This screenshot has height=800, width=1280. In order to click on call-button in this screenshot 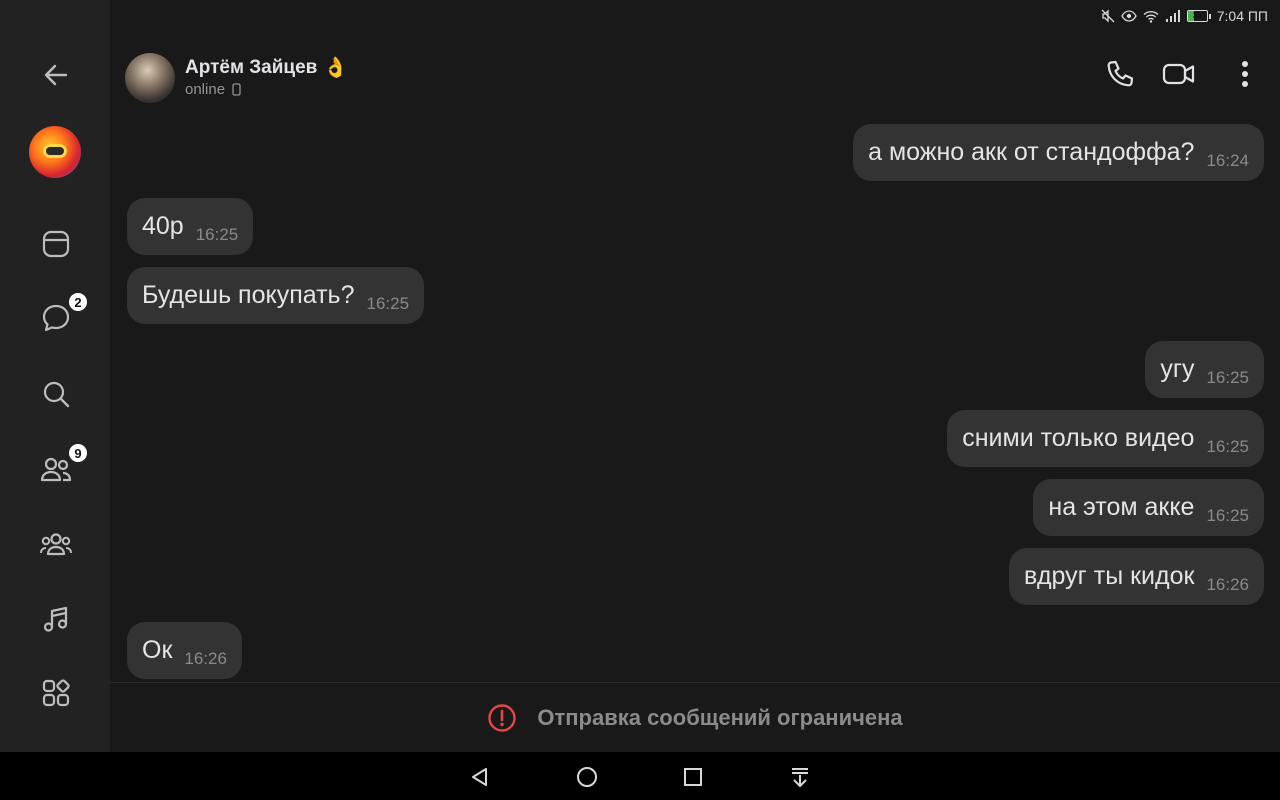, I will do `click(1120, 74)`.